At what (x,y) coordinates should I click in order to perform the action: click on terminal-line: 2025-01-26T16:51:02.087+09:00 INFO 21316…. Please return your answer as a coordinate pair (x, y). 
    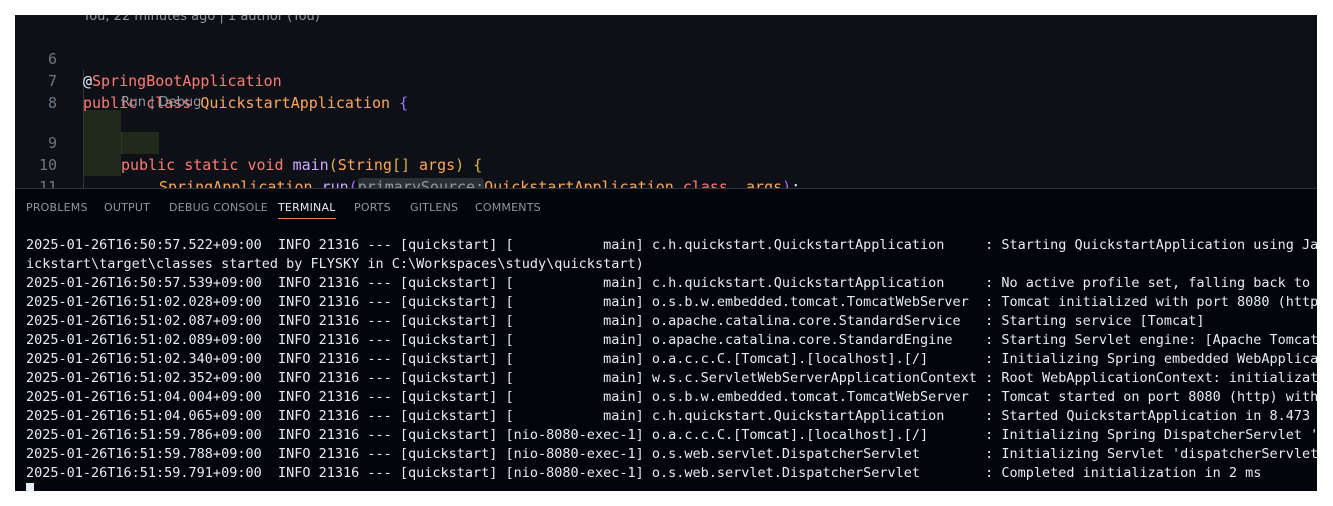
    Looking at the image, I should click on (615, 321).